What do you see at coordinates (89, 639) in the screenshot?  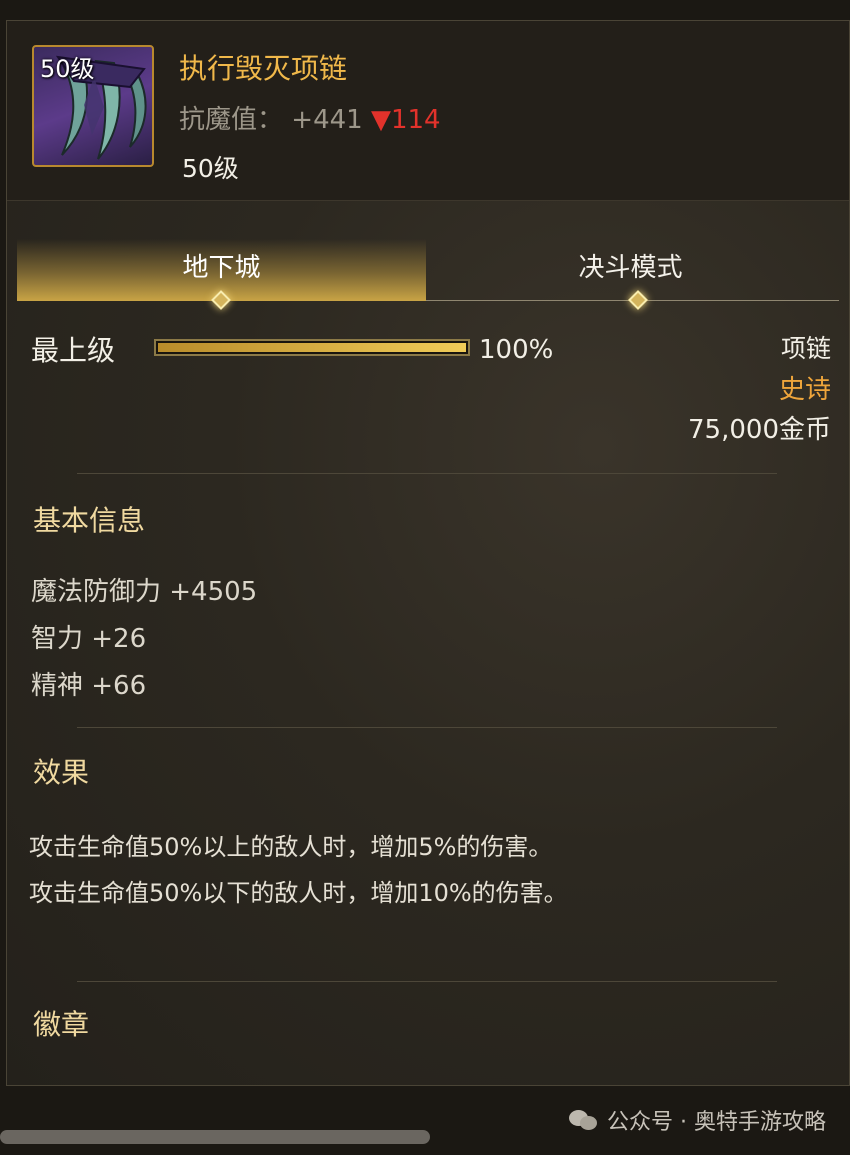 I see `attribute-intelligence: 智力 +26` at bounding box center [89, 639].